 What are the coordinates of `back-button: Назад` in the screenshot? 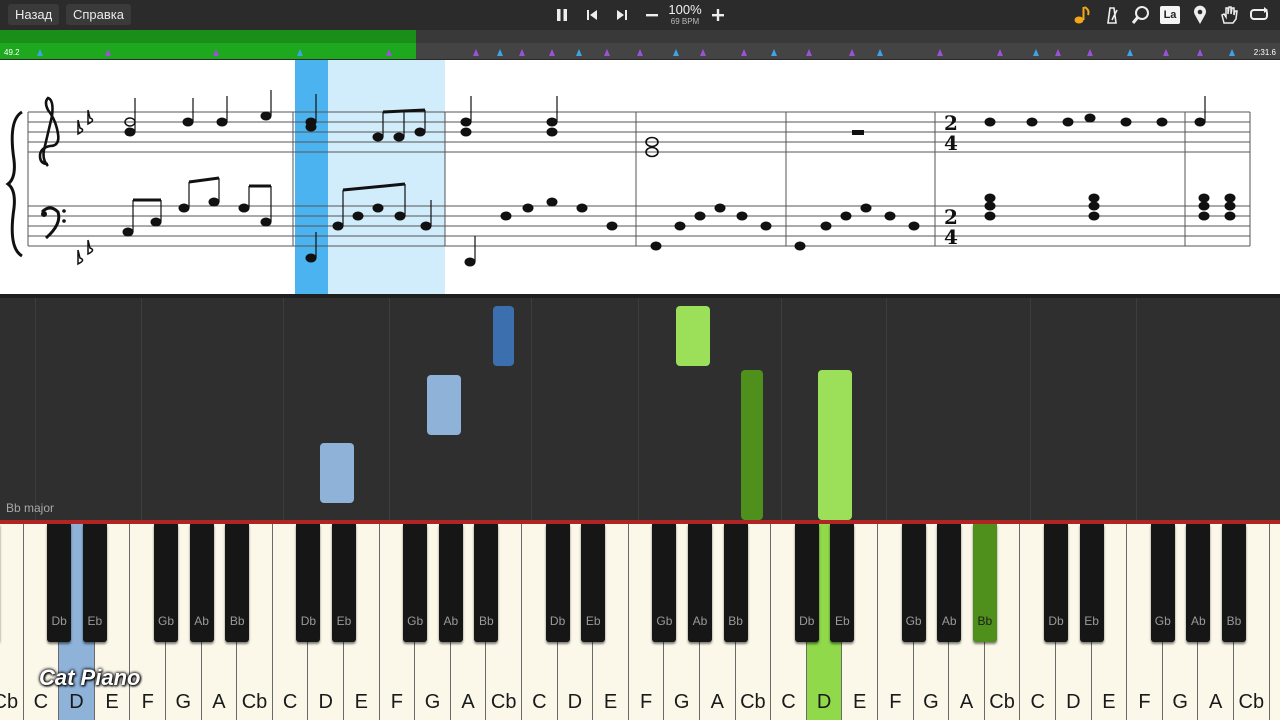 It's located at (34, 14).